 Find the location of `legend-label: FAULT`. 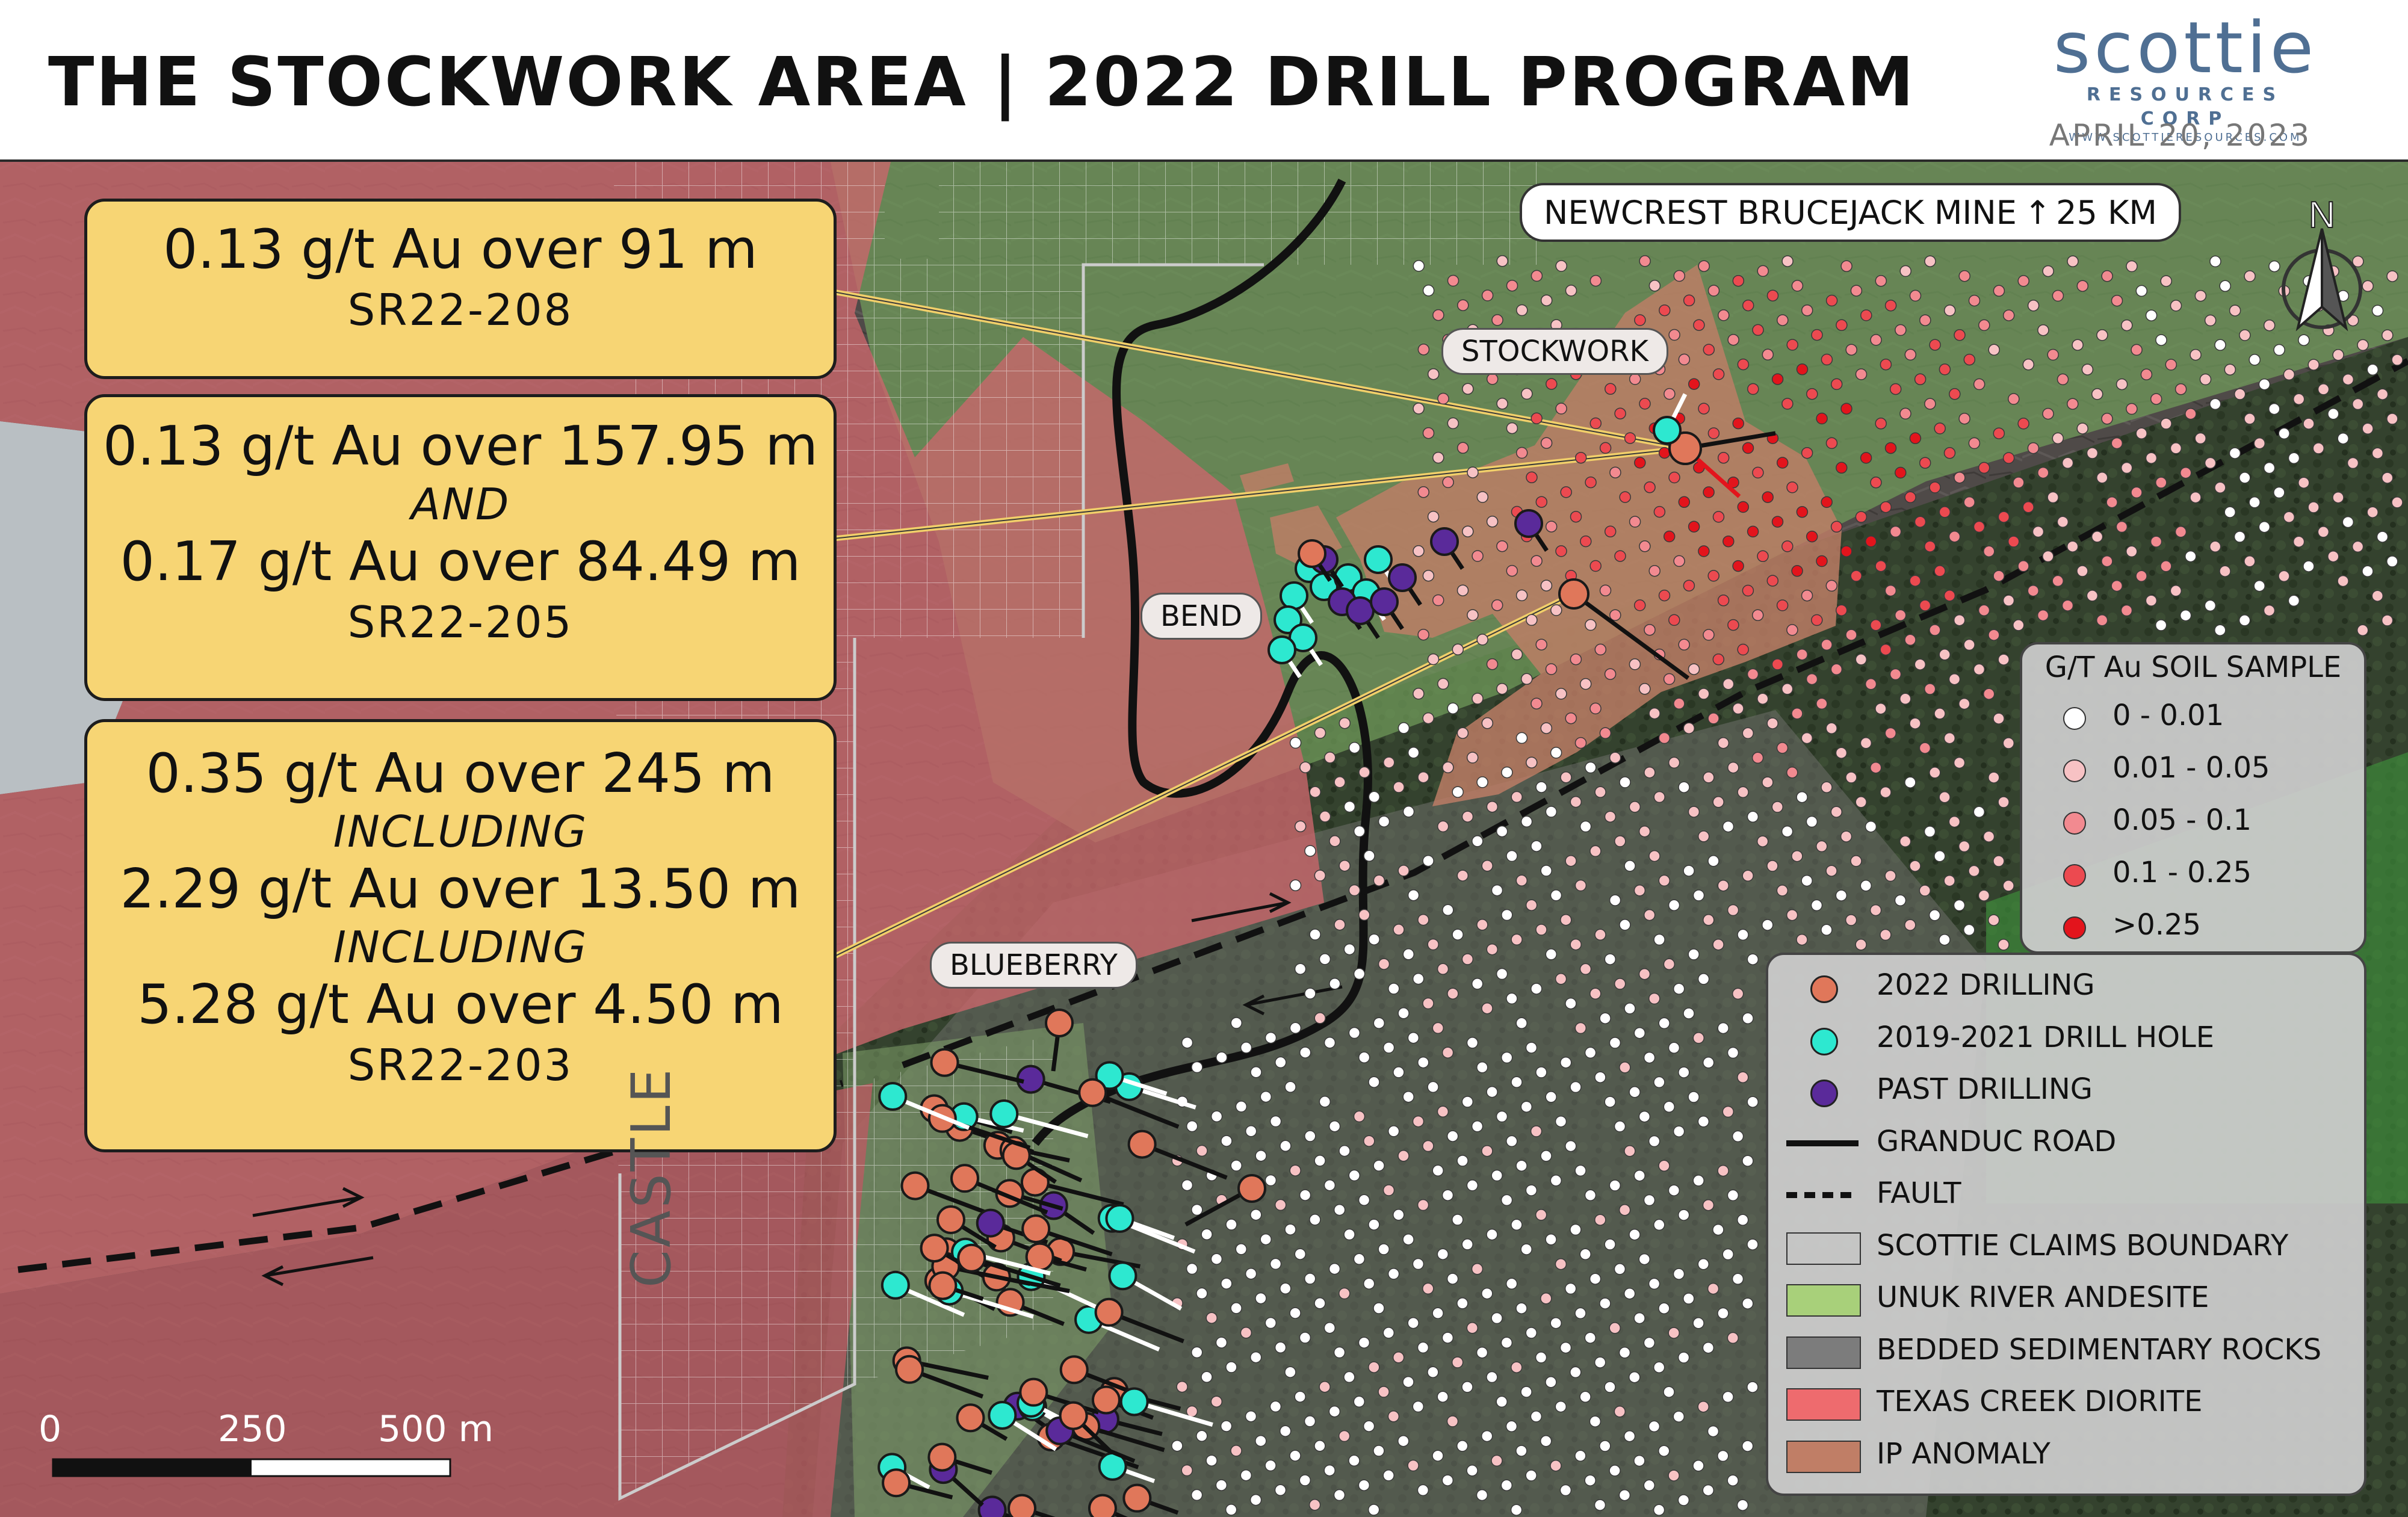

legend-label: FAULT is located at coordinates (1919, 1193).